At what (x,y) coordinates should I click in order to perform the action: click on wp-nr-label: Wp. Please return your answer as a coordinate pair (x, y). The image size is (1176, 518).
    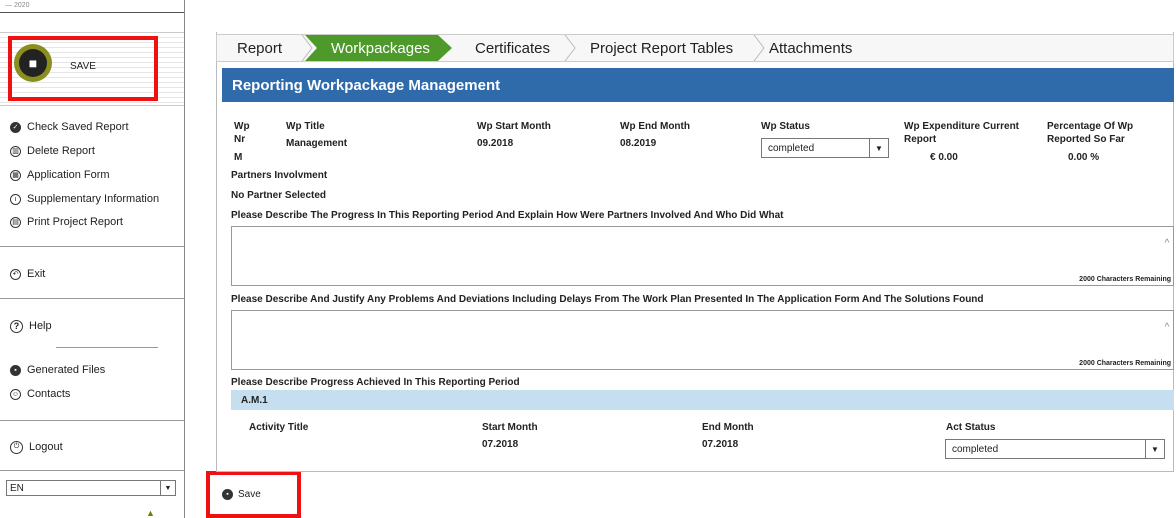
    Looking at the image, I should click on (242, 126).